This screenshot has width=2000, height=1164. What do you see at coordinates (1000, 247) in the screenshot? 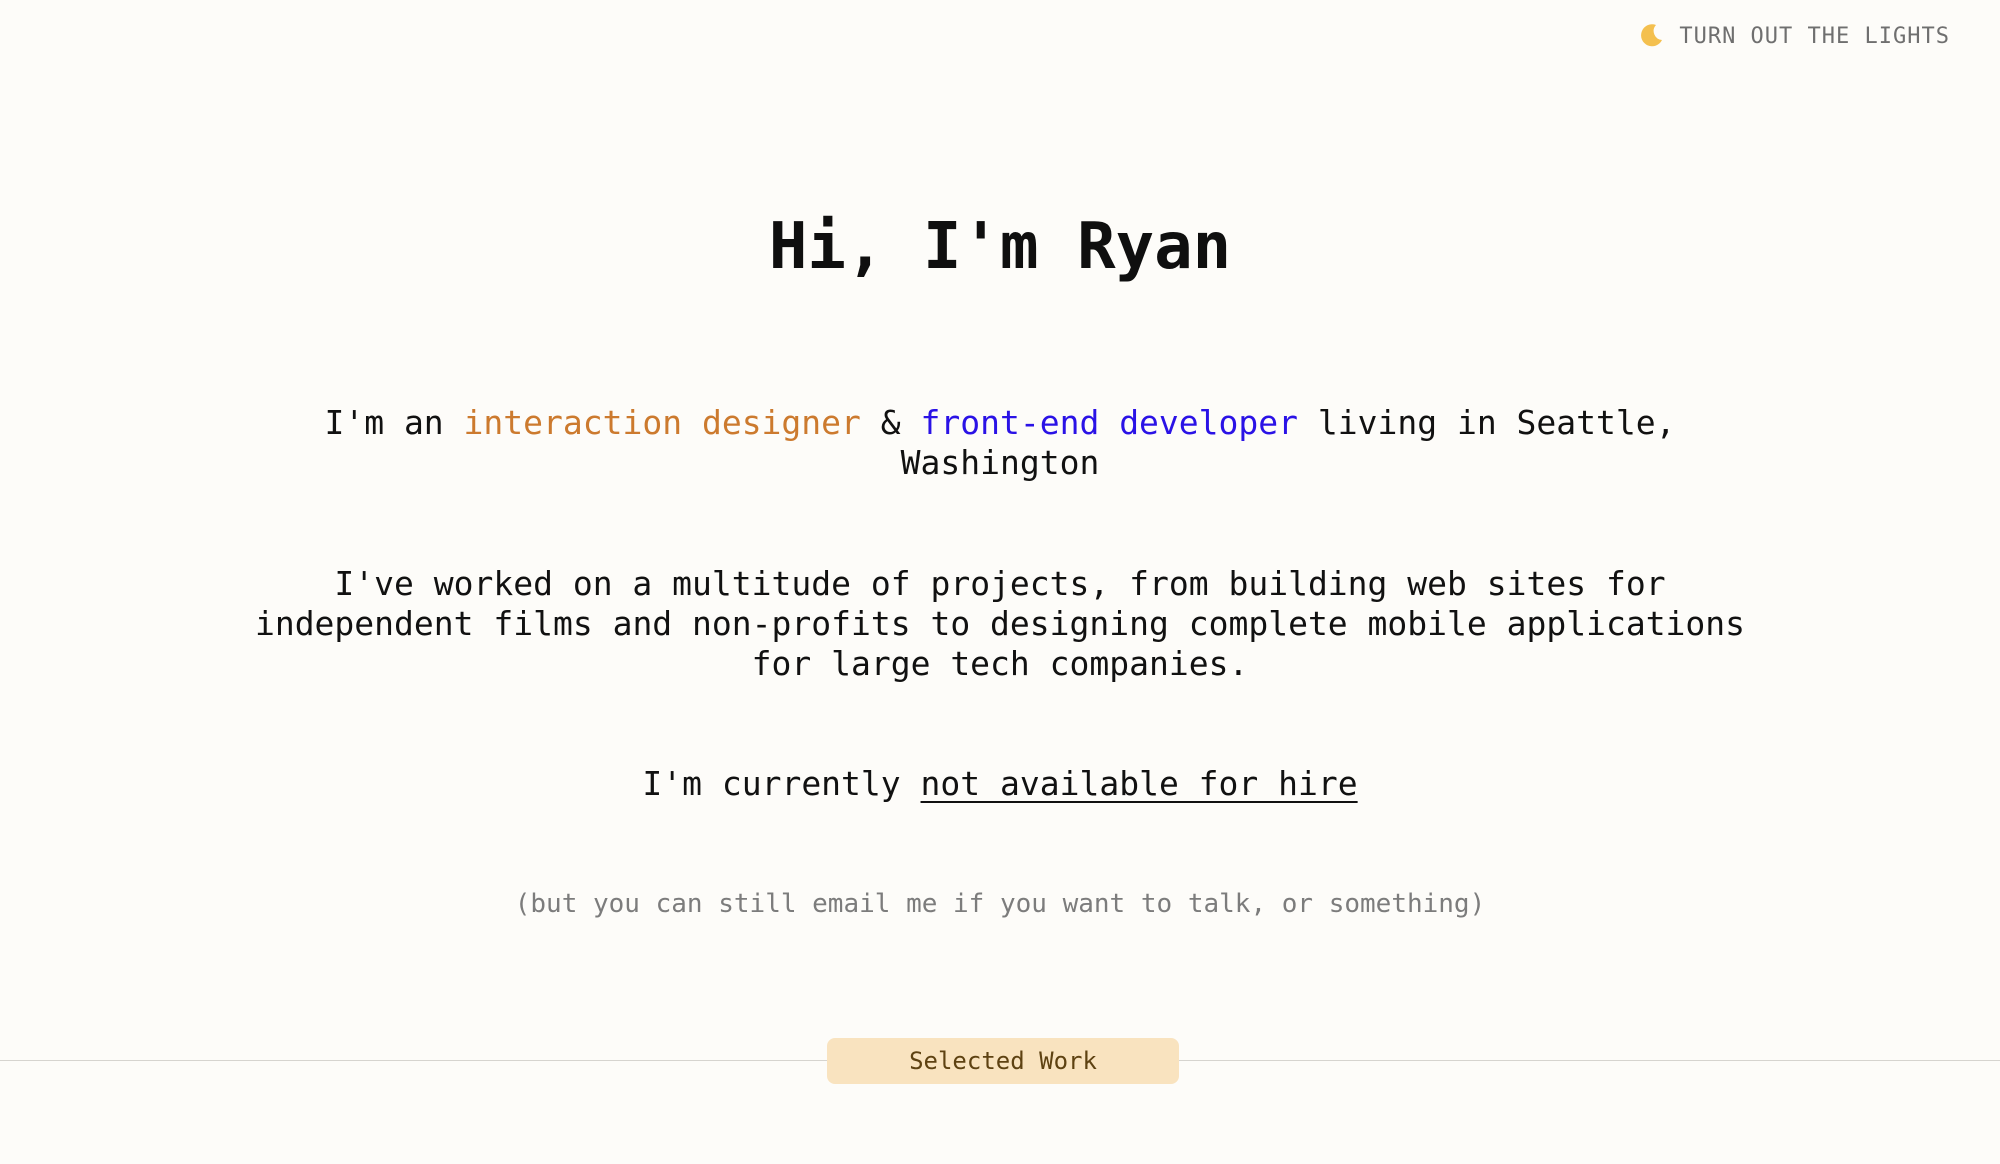
I see `page-title: Hi, I'm Ryan` at bounding box center [1000, 247].